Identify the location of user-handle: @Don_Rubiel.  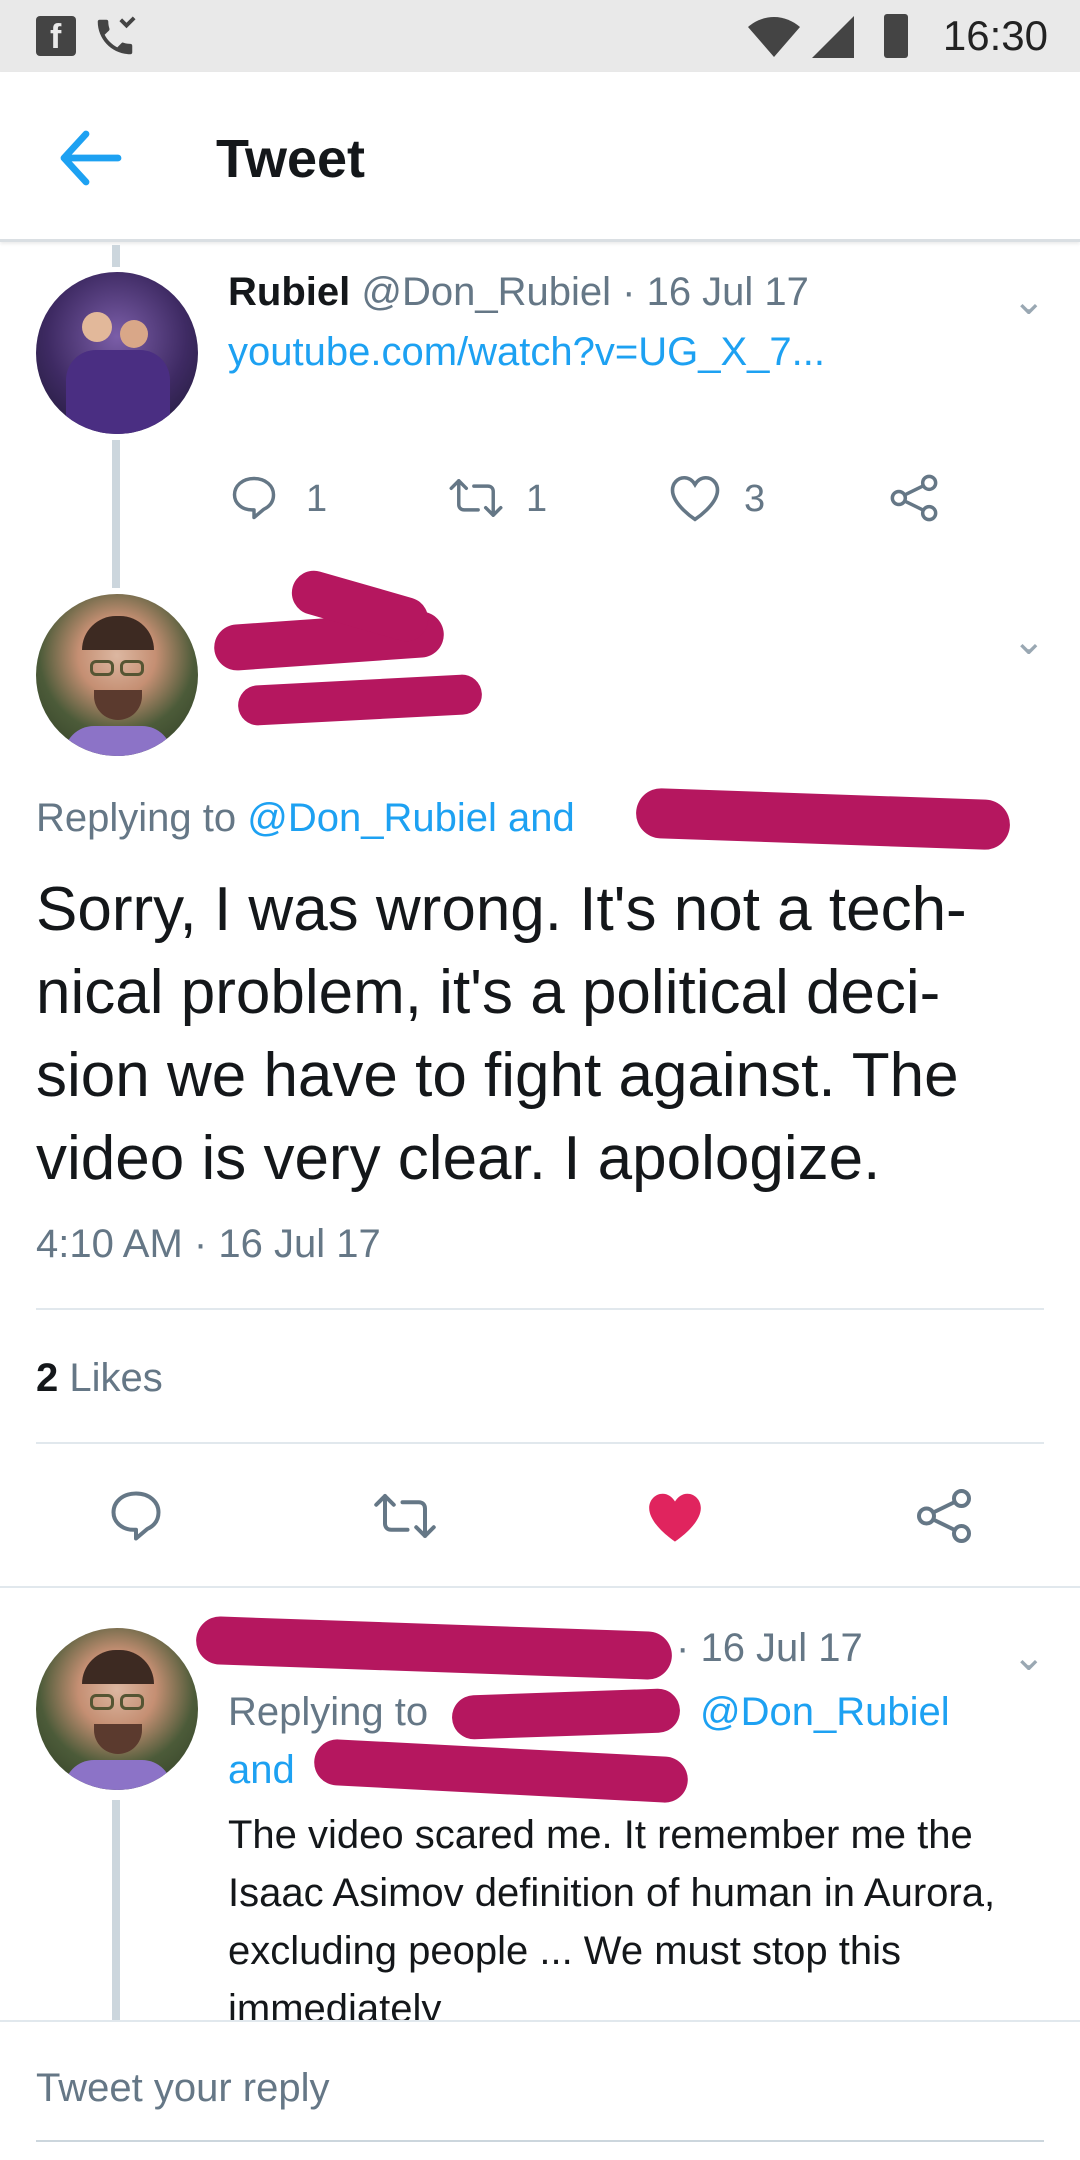
(486, 292).